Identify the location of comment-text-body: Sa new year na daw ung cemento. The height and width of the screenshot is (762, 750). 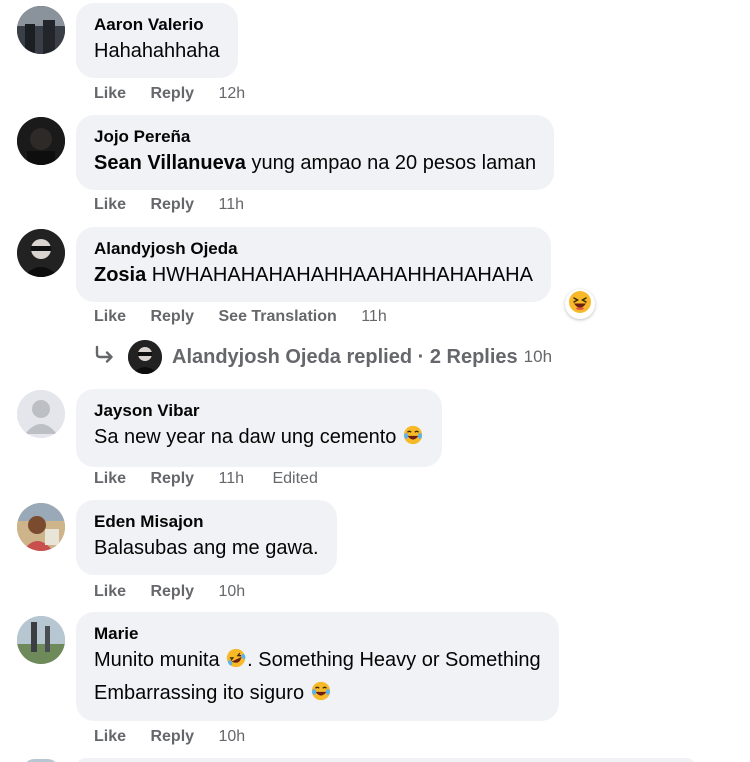
(248, 437).